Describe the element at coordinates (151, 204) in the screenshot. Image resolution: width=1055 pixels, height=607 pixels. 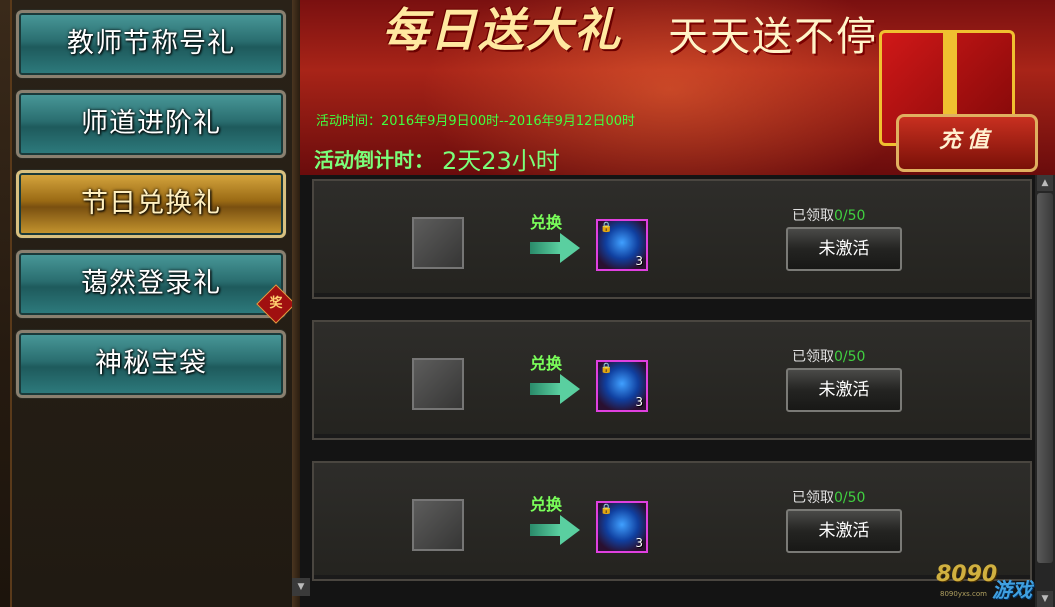
I see `sidebar-item-holiday-exchange: 节日兑换礼` at that location.